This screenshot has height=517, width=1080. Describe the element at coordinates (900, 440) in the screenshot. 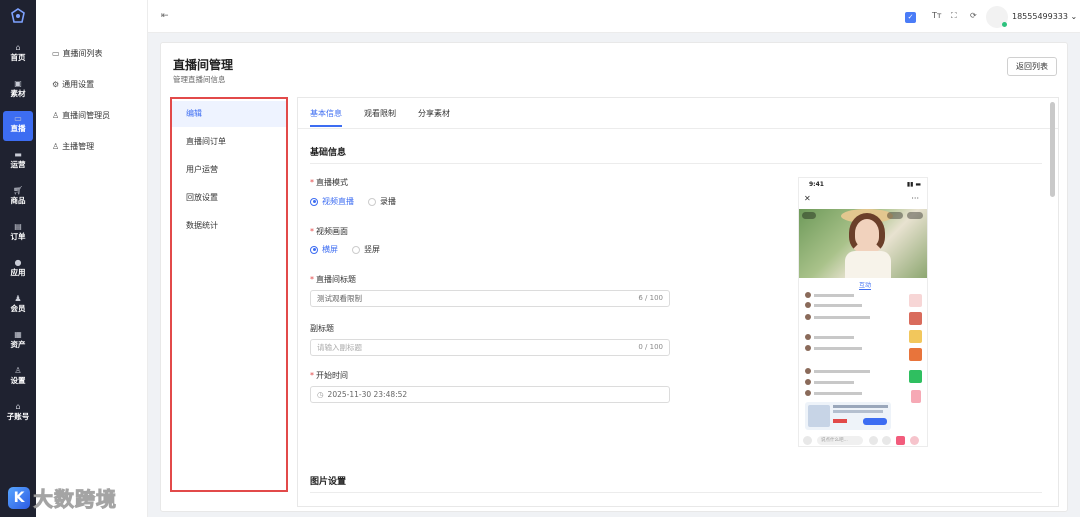

I see `preview-gift-icon` at that location.